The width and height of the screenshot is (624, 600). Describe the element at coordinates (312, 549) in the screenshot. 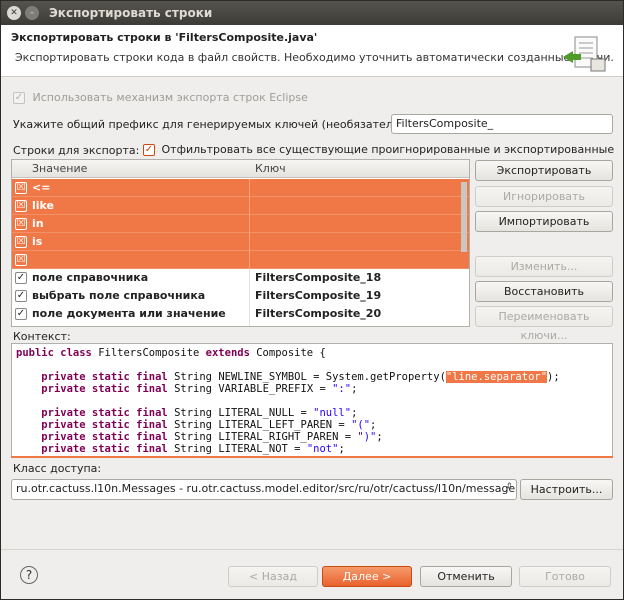

I see `footer-divider` at that location.